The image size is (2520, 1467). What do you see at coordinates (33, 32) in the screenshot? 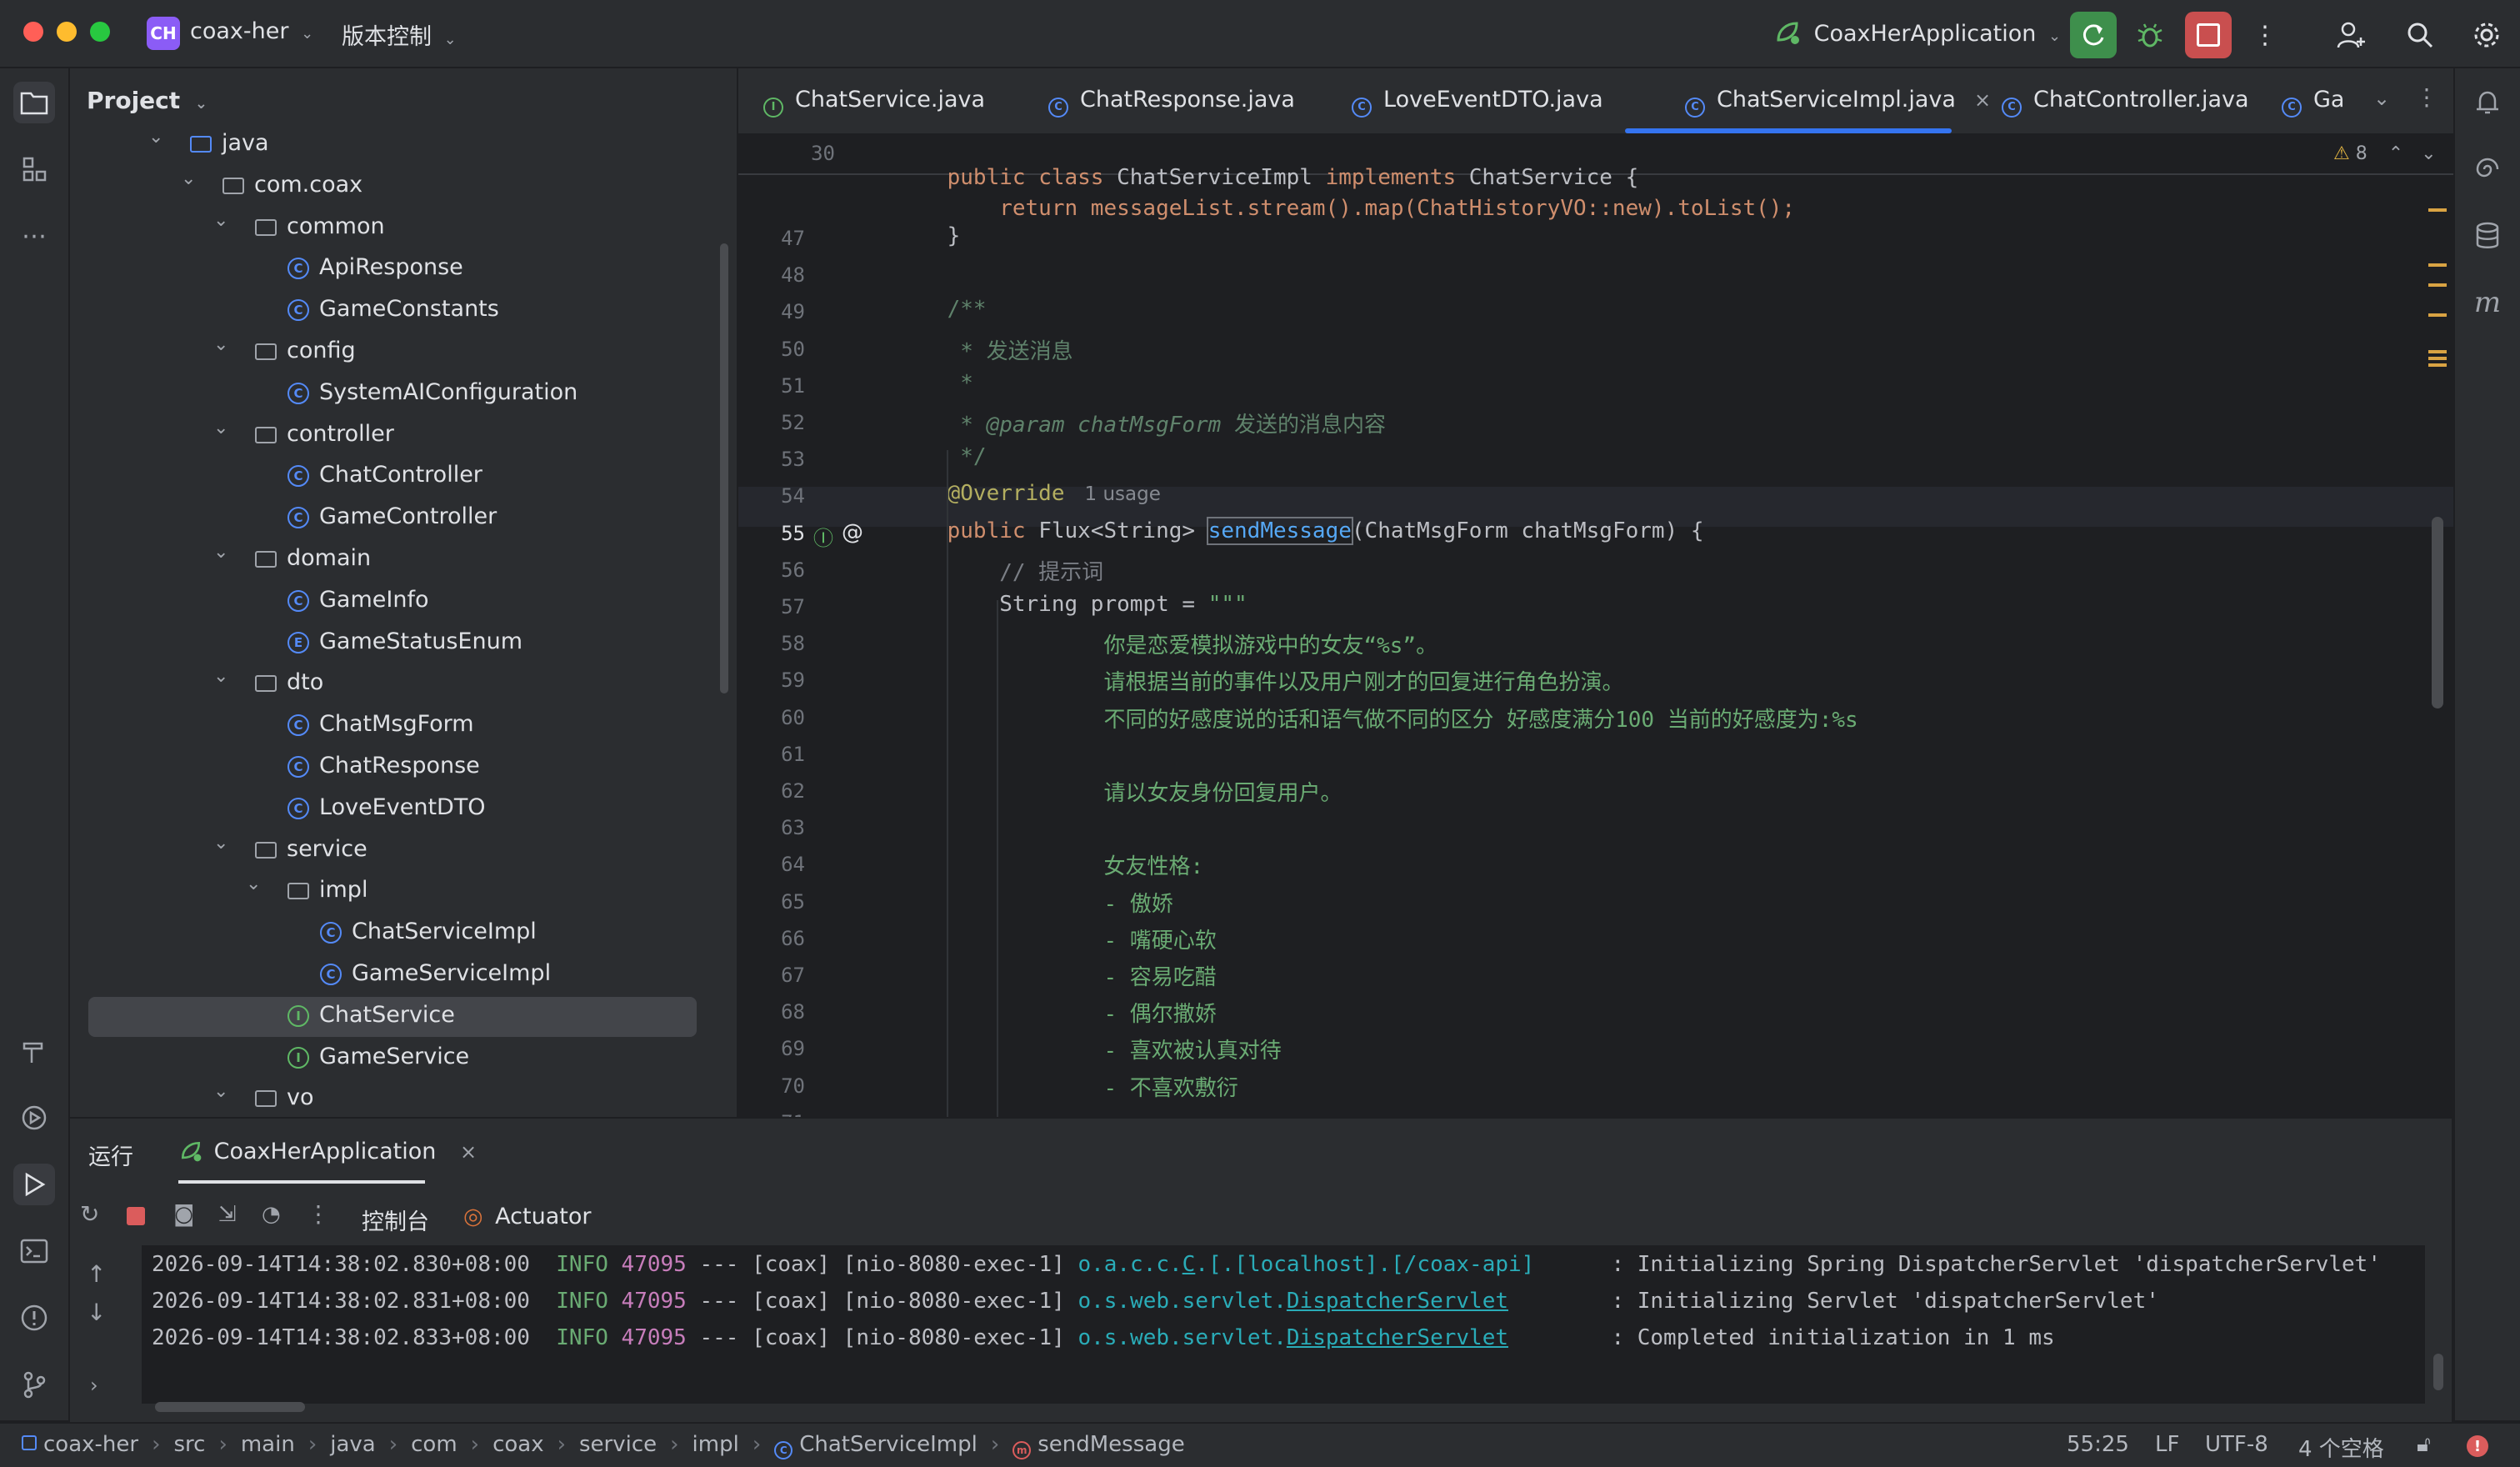
I see `close-window-button` at bounding box center [33, 32].